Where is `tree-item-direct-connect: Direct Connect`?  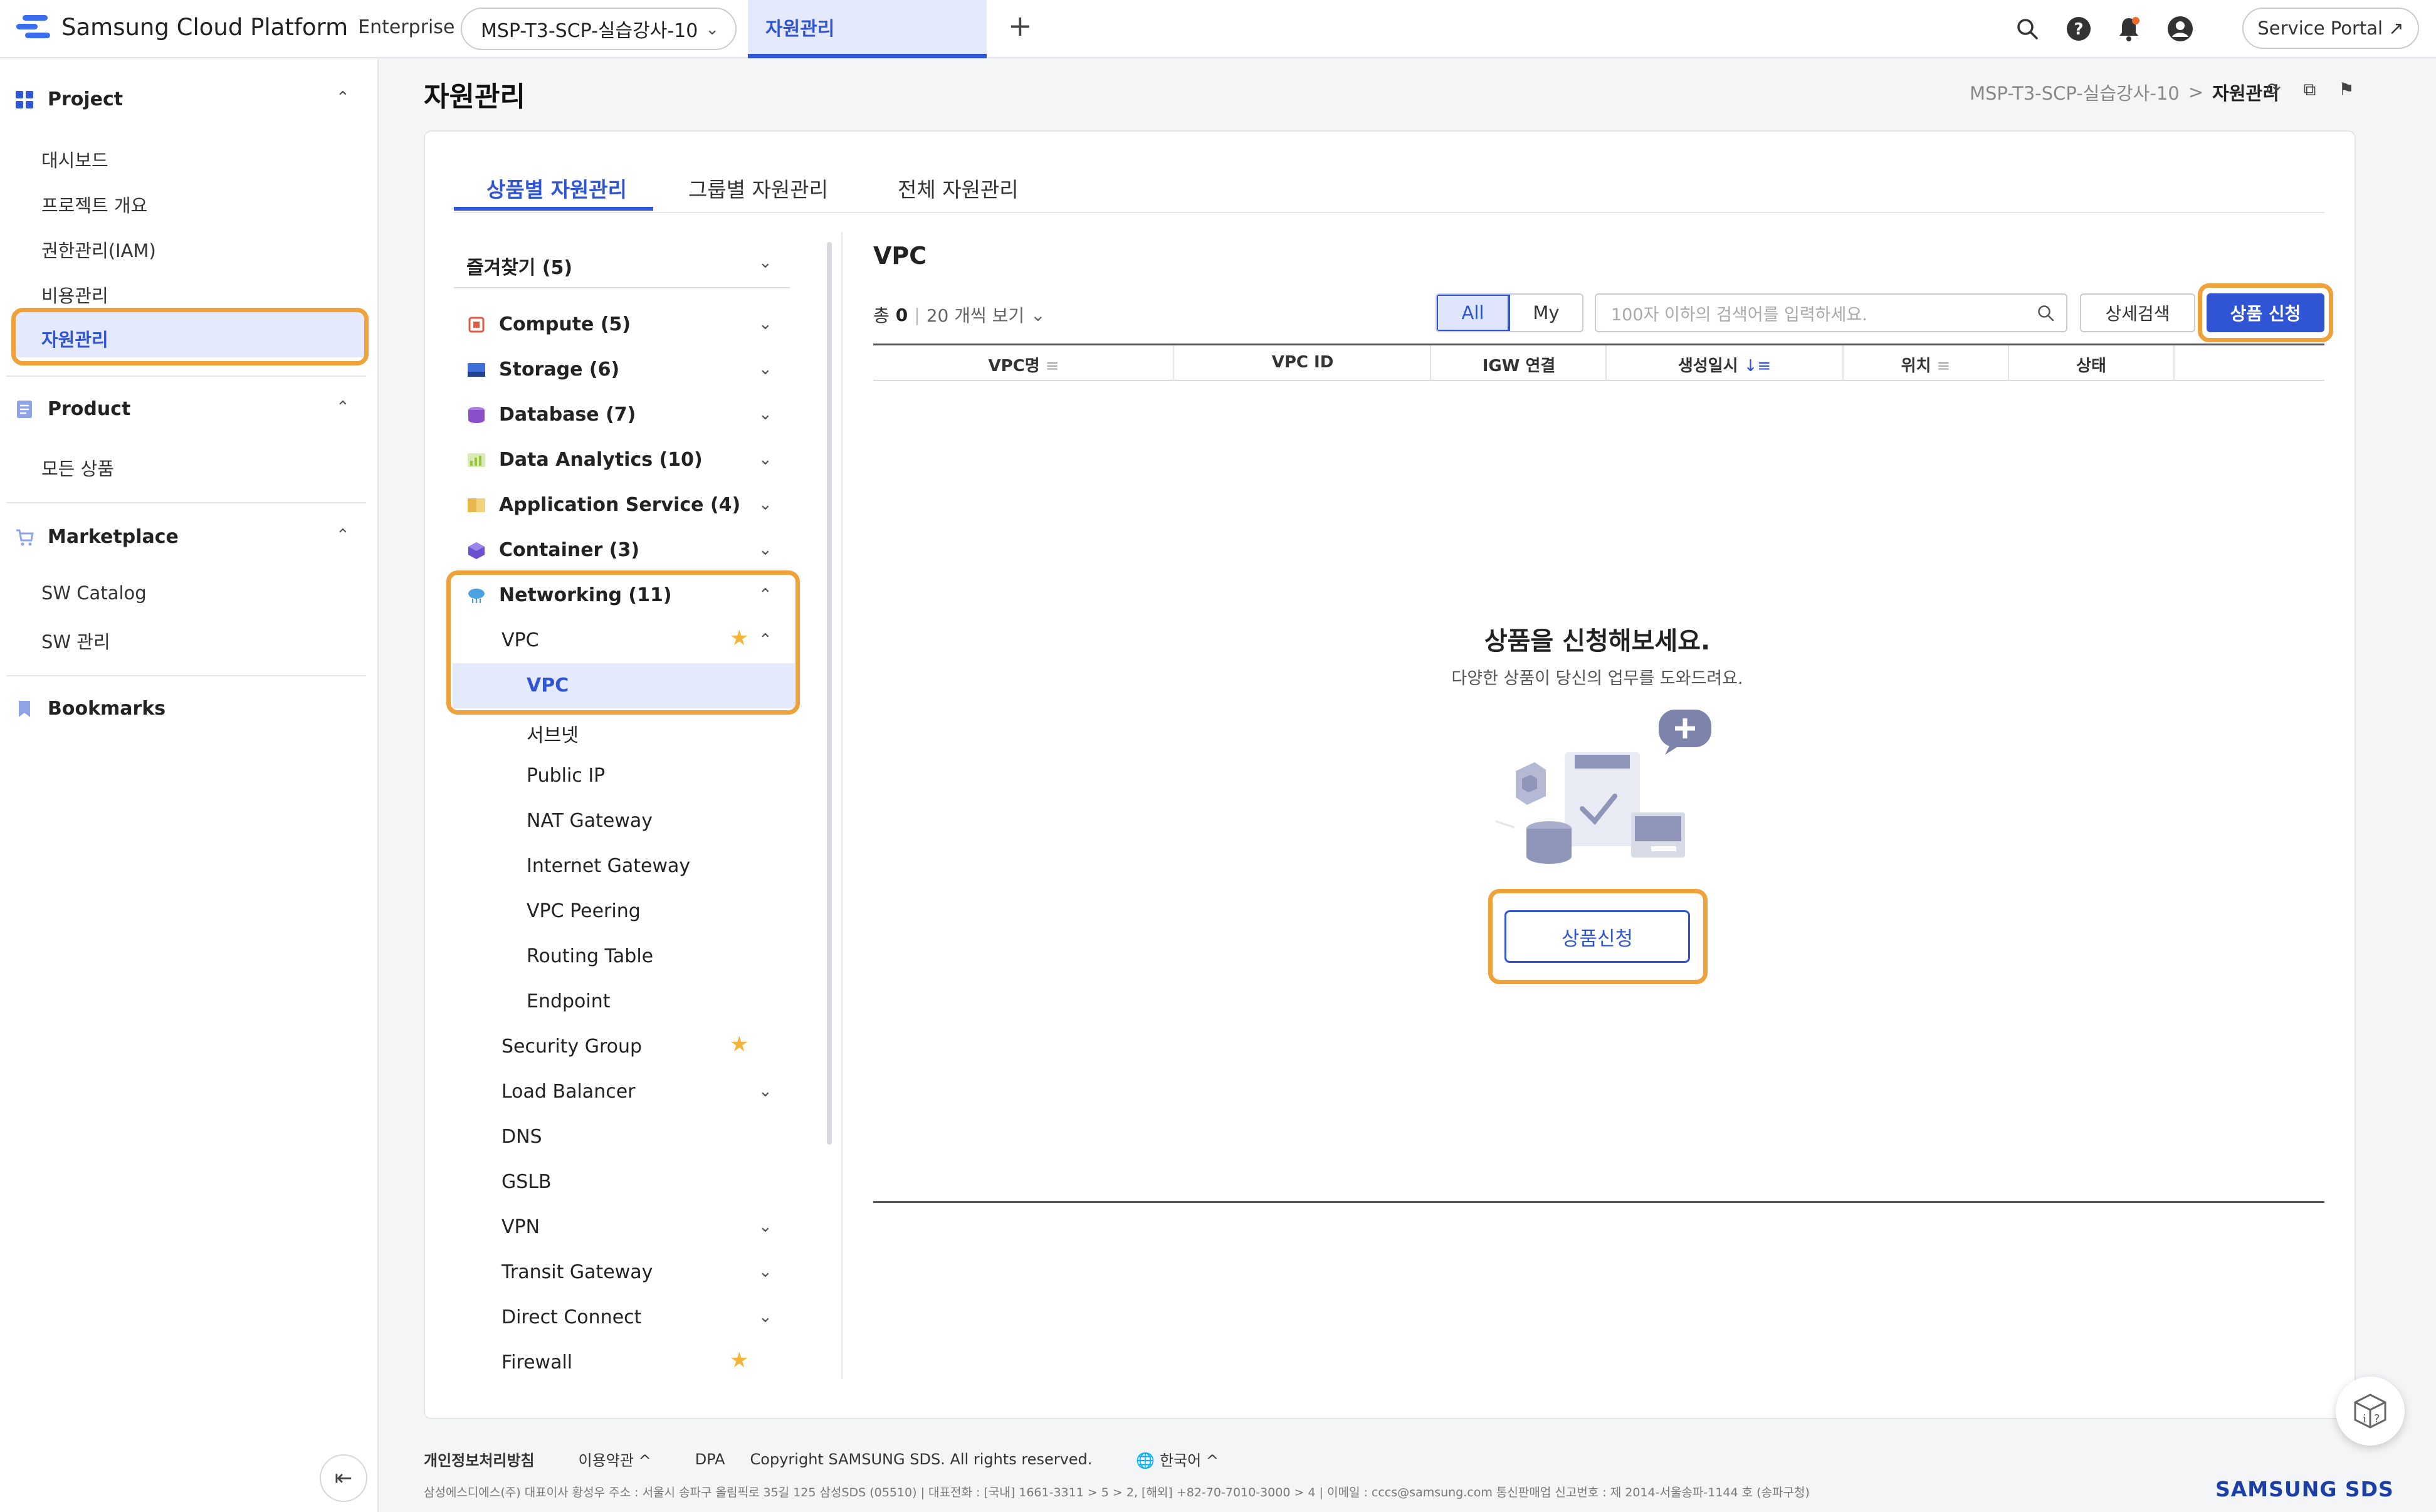
tree-item-direct-connect: Direct Connect is located at coordinates (571, 1317).